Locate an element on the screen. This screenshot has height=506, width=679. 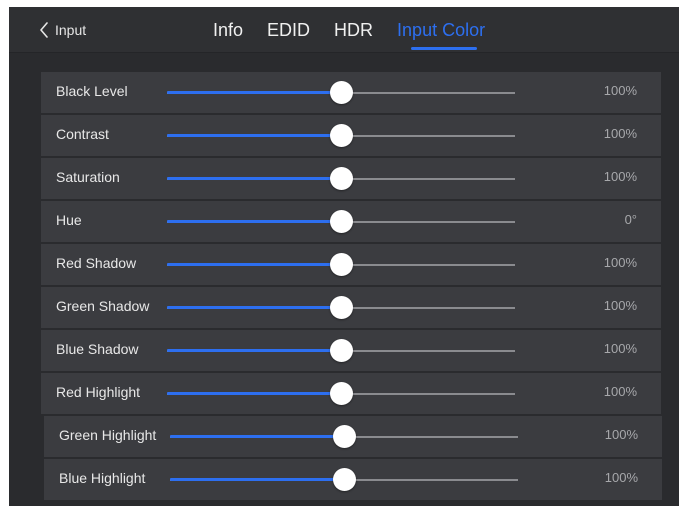
top-bar: Input Info EDID HDR Input Color is located at coordinates (344, 30).